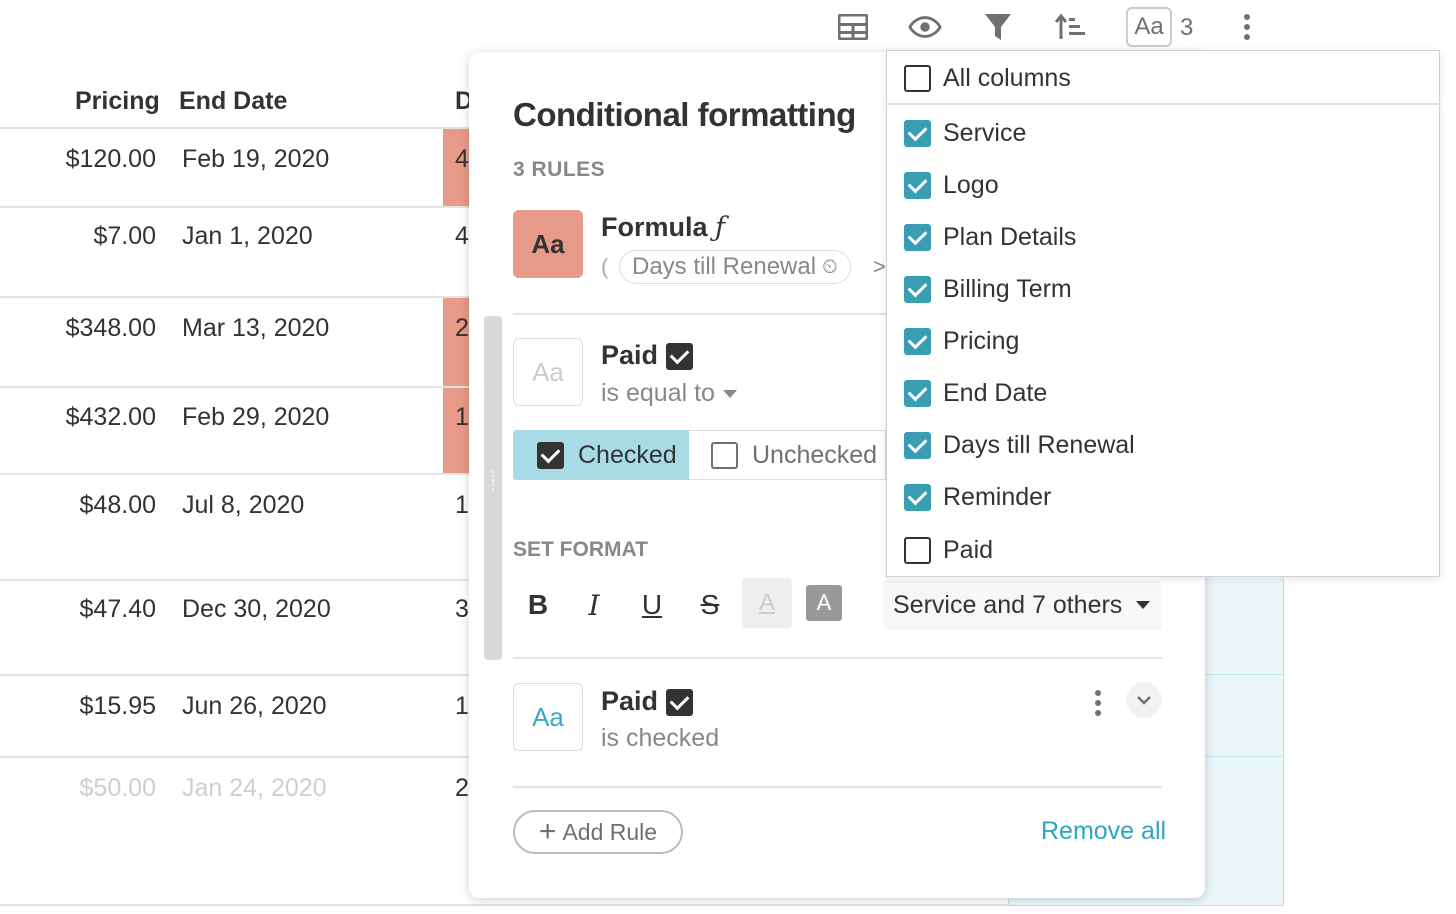 Image resolution: width=1456 pixels, height=914 pixels. What do you see at coordinates (995, 392) in the screenshot?
I see `option-label: End Date` at bounding box center [995, 392].